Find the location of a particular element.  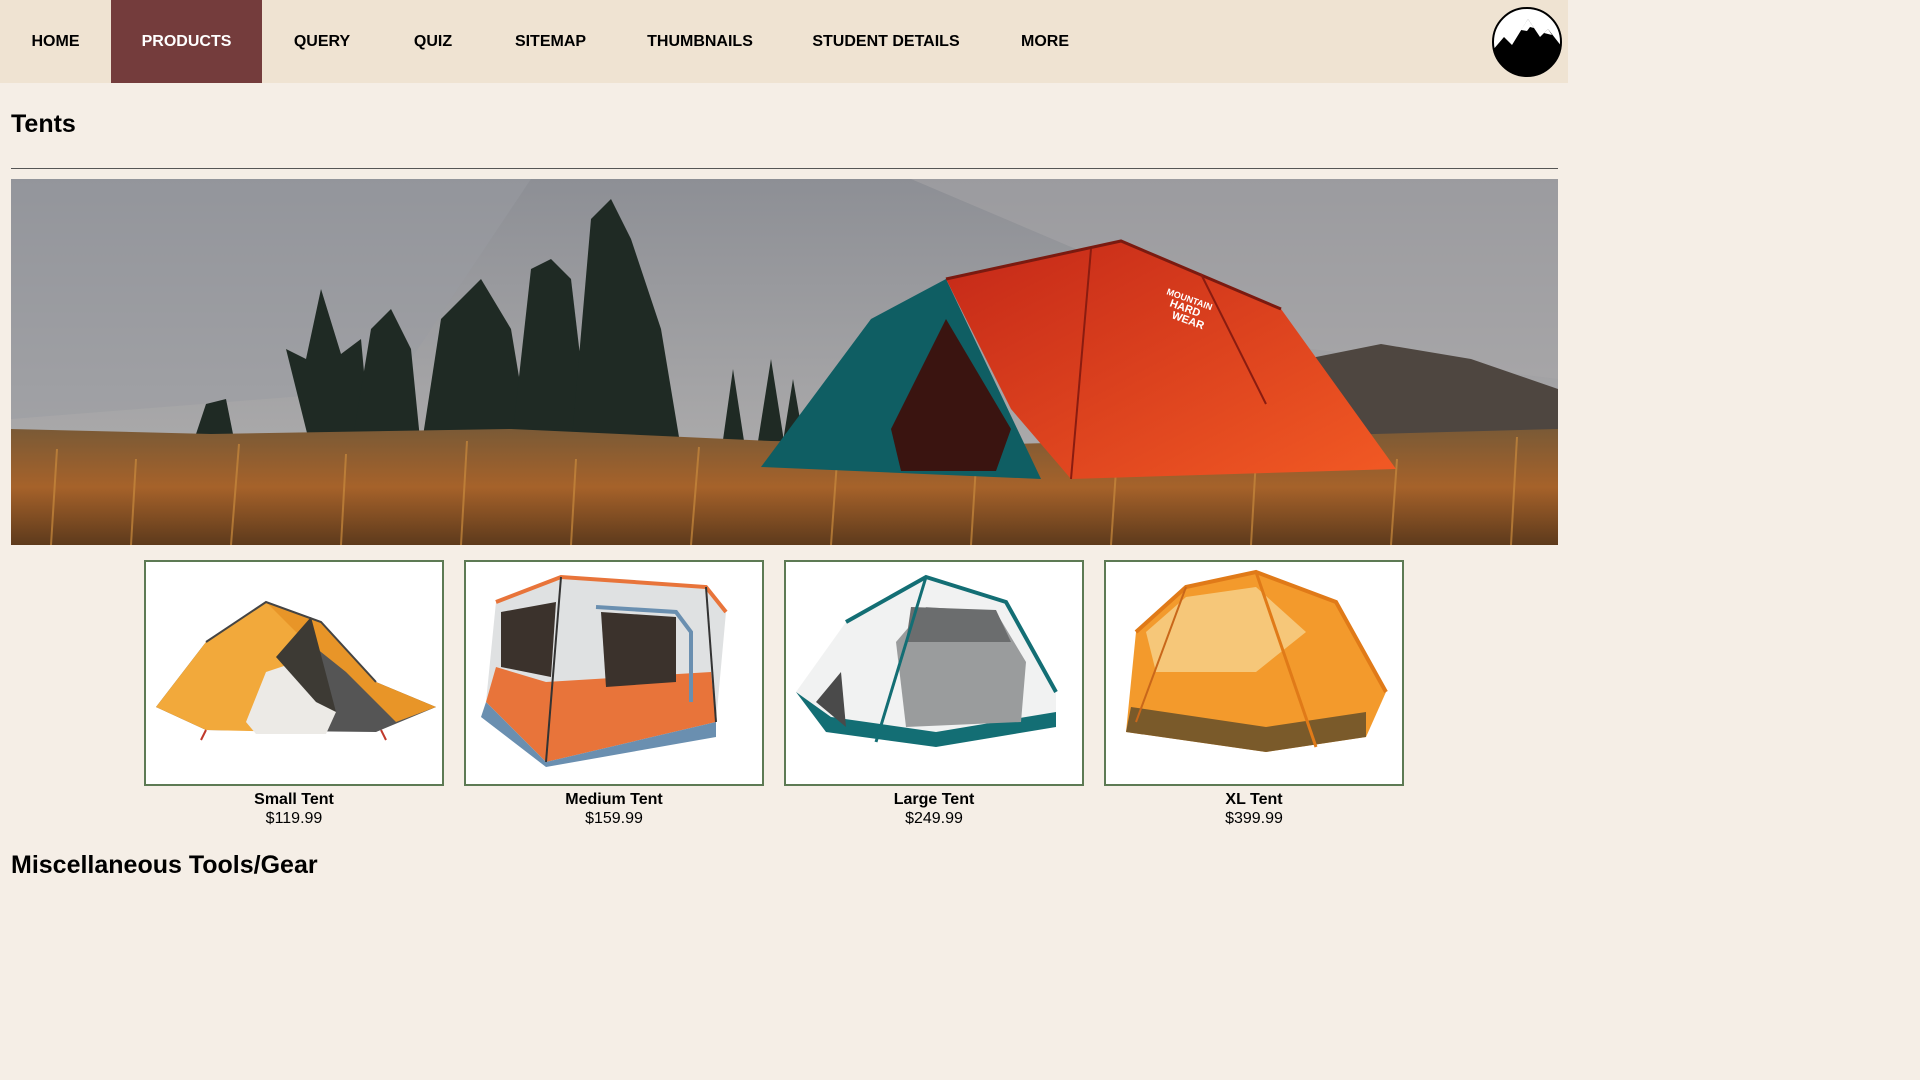

product-name: Small Tent is located at coordinates (294, 799).